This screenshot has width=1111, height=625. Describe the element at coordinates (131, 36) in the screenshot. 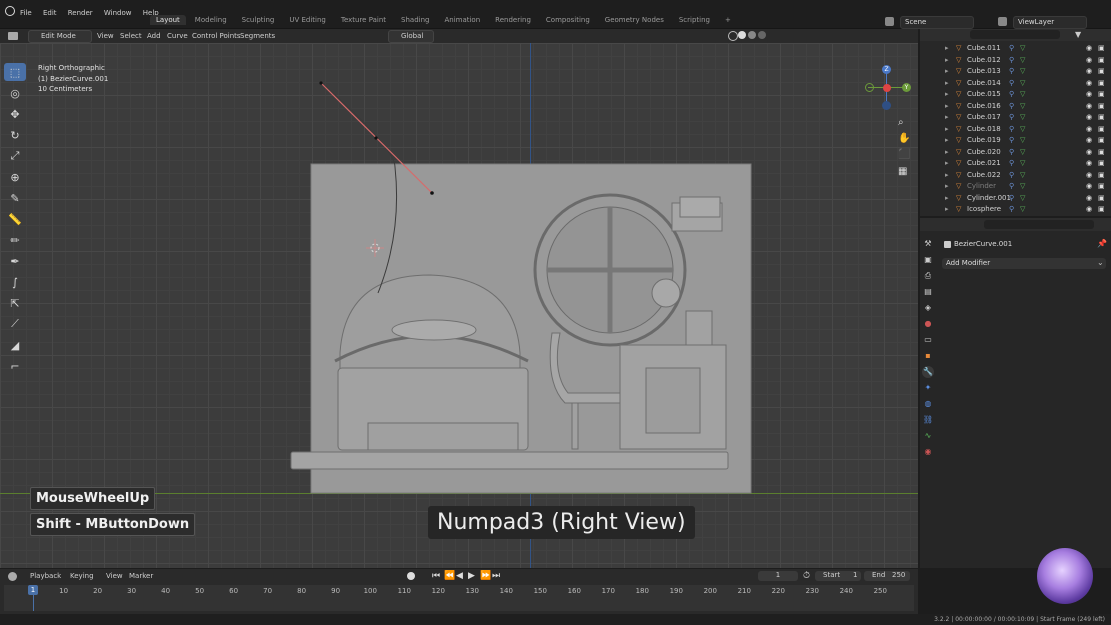

I see `header-menu-select: Select` at that location.